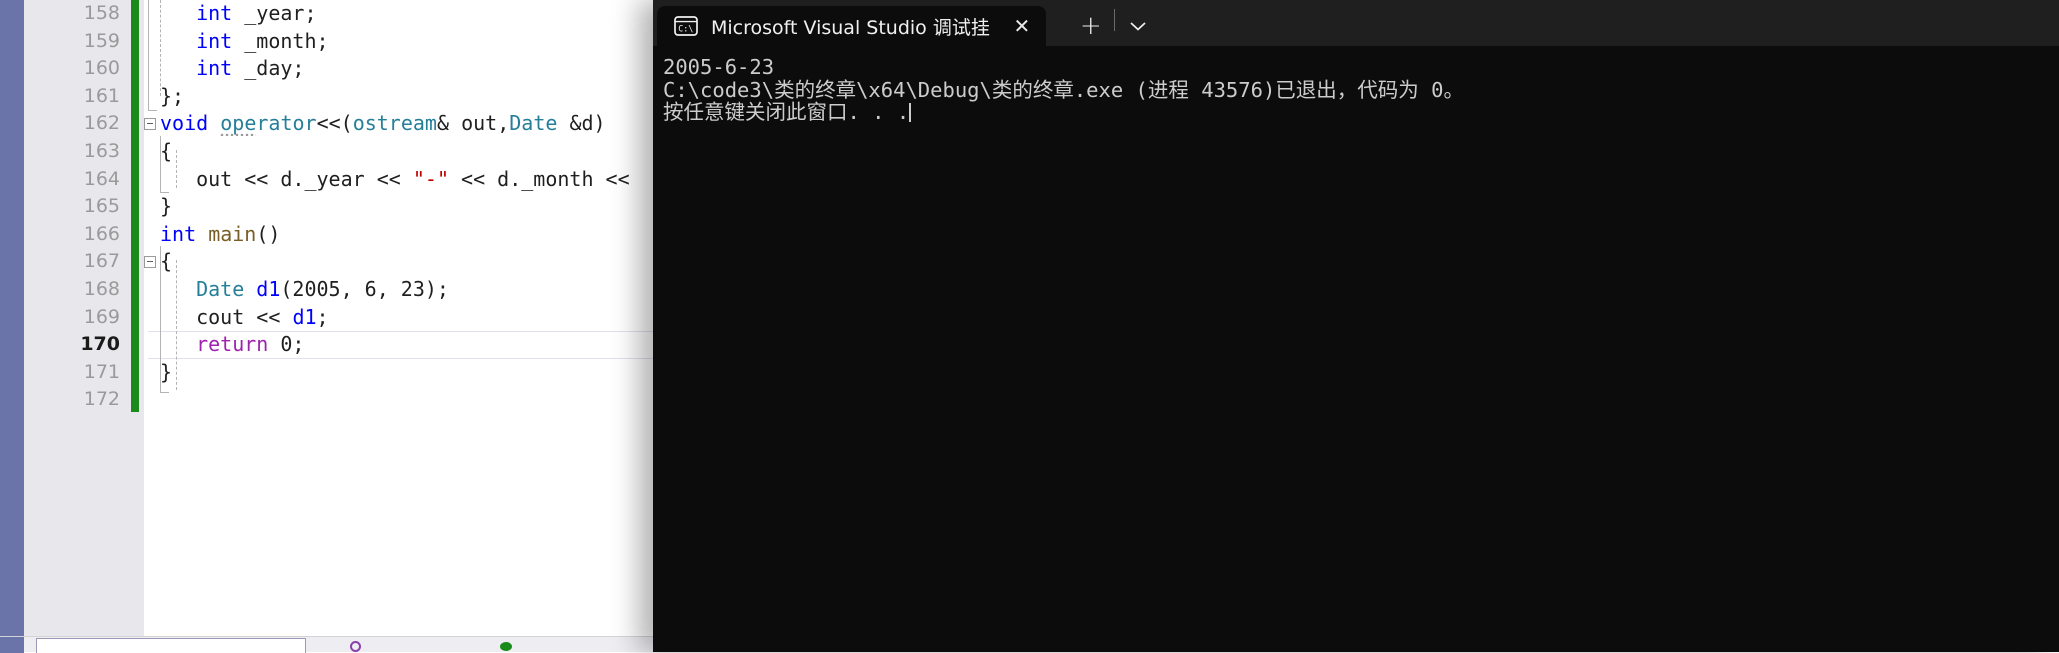 Image resolution: width=2059 pixels, height=653 pixels. I want to click on chevron-down-glyph, so click(1138, 26).